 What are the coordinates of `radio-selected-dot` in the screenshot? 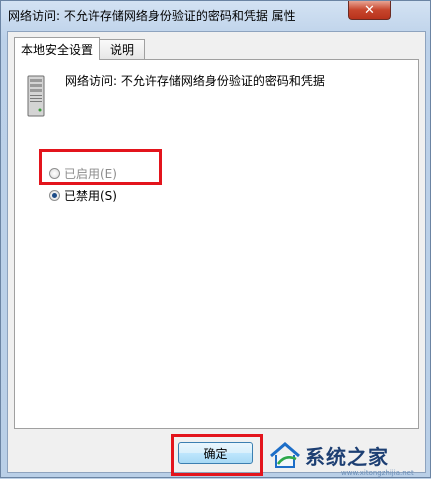 It's located at (54, 195).